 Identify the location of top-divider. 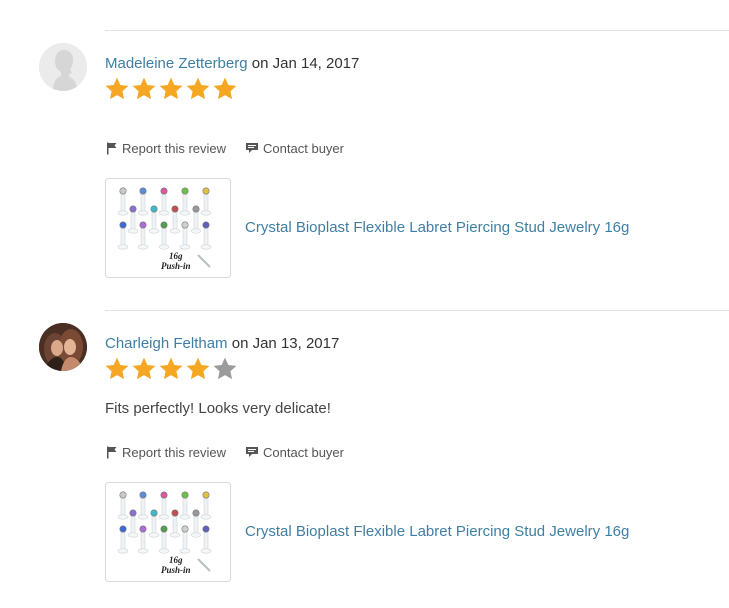
(417, 30).